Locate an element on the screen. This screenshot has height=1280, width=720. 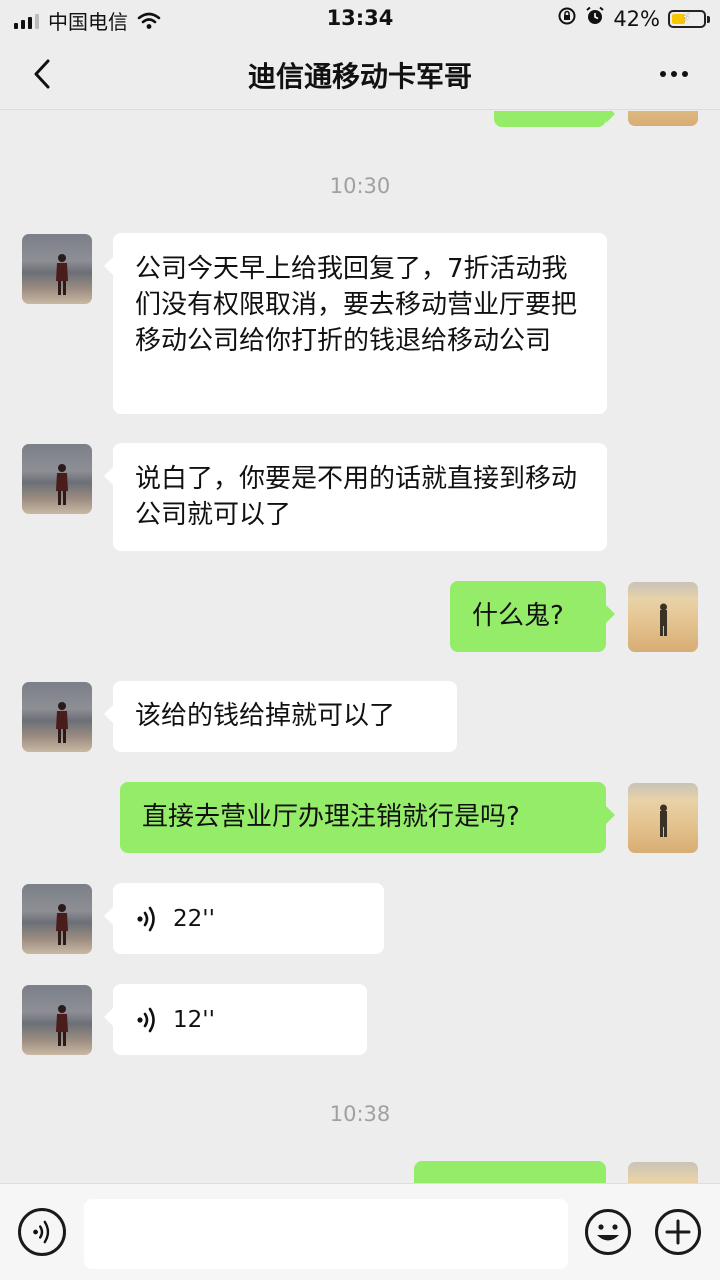
message-text: 说白了，你要是不用的话就直接到移动公司就可以了 is located at coordinates (356, 497).